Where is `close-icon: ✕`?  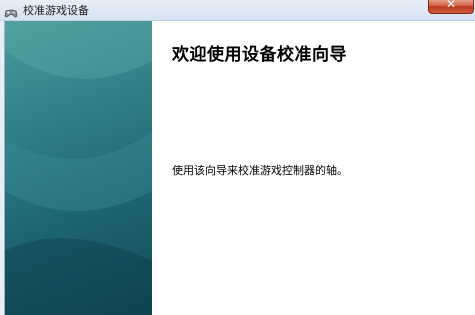
close-icon: ✕ is located at coordinates (451, 5).